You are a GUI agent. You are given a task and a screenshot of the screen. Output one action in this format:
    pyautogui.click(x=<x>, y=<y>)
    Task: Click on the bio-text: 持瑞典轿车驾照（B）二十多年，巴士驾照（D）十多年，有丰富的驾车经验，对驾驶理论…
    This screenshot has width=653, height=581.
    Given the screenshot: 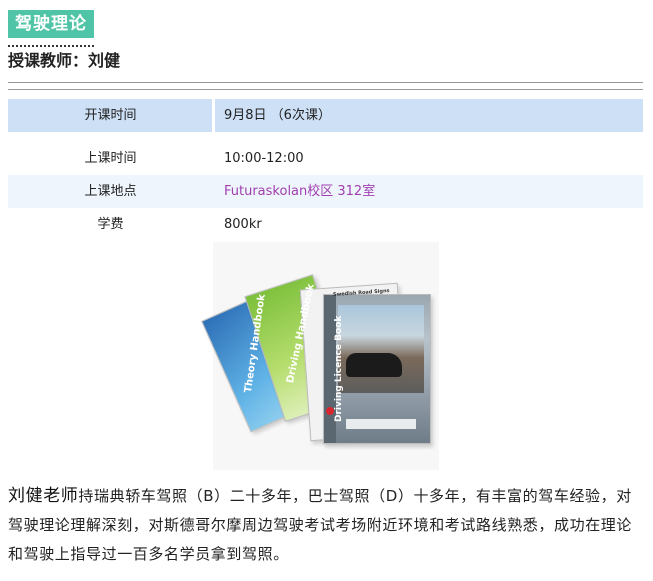 What is the action you would take?
    pyautogui.click(x=320, y=525)
    